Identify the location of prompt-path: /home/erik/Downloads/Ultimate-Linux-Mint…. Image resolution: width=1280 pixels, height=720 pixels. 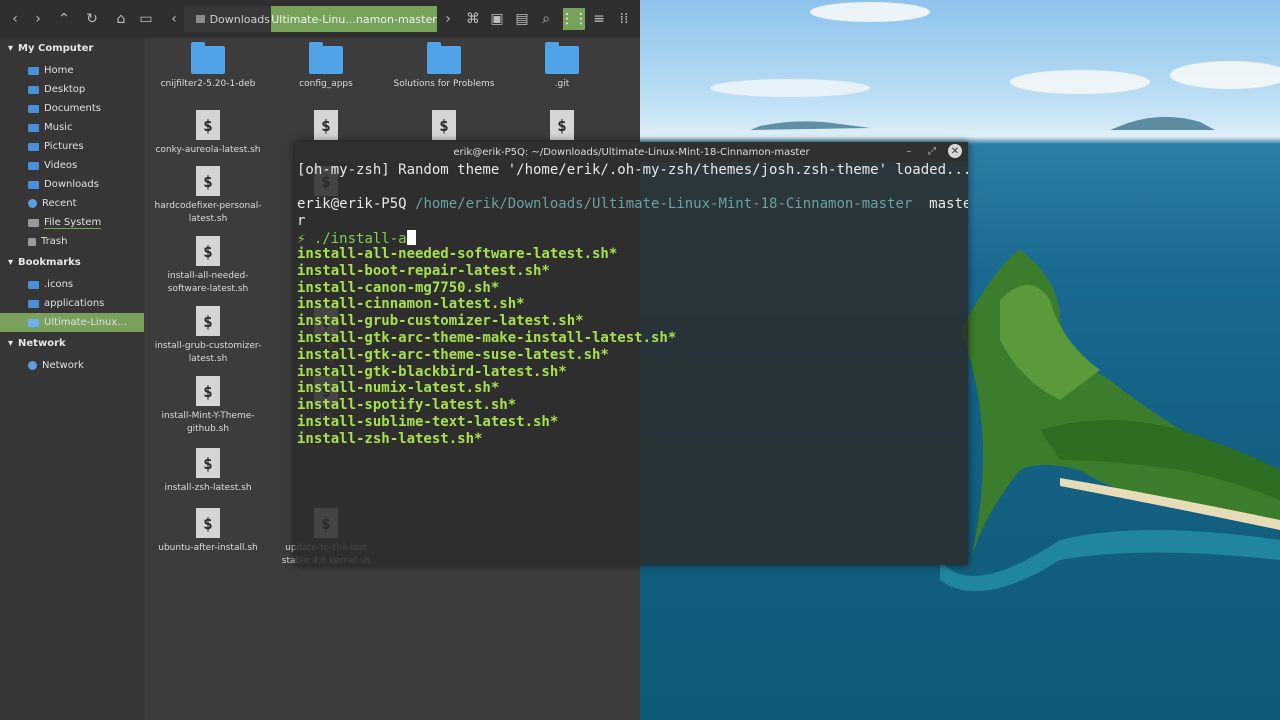
(664, 204).